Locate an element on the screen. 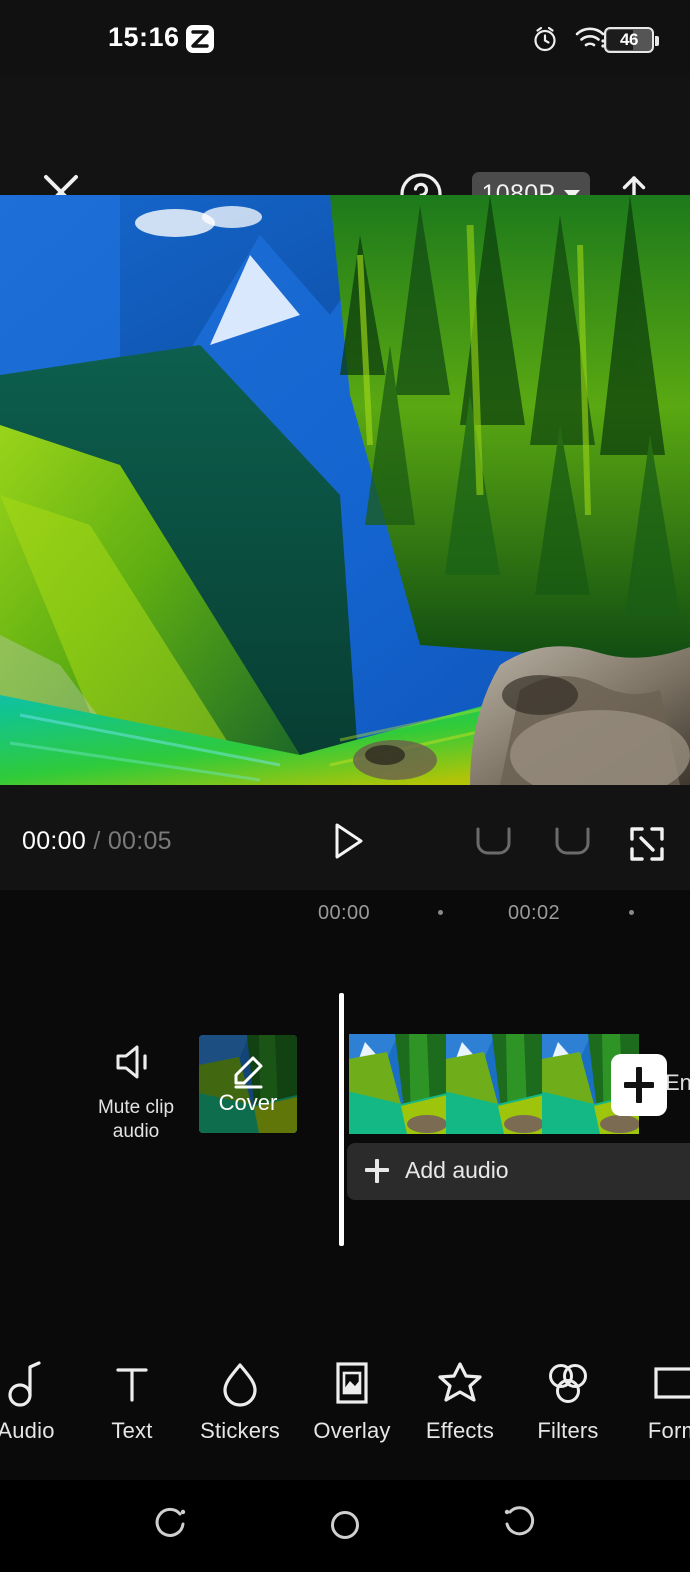  status-bar-icons: 46 is located at coordinates (540, 38).